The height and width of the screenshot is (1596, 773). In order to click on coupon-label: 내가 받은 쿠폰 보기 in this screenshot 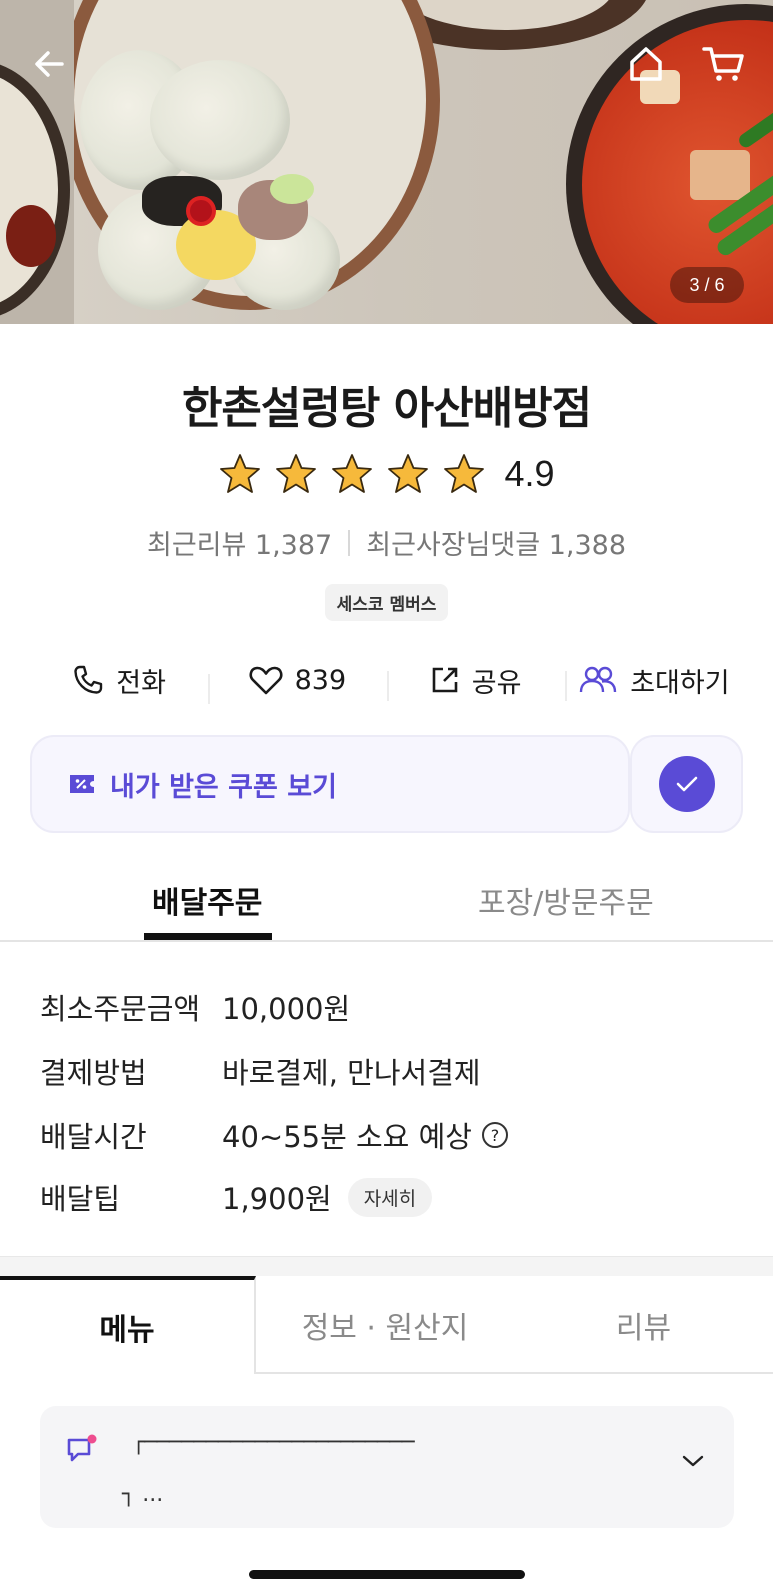, I will do `click(223, 787)`.